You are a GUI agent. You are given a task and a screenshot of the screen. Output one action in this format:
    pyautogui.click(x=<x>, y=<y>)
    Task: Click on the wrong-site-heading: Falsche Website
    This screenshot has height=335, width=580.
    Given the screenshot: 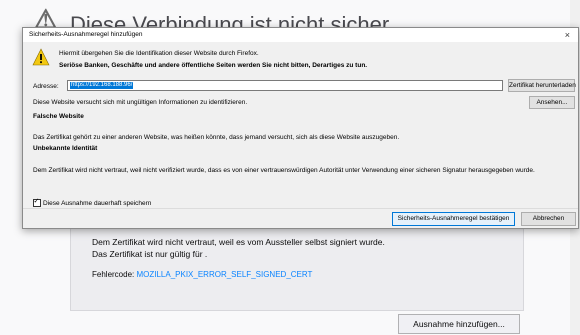 What is the action you would take?
    pyautogui.click(x=58, y=116)
    